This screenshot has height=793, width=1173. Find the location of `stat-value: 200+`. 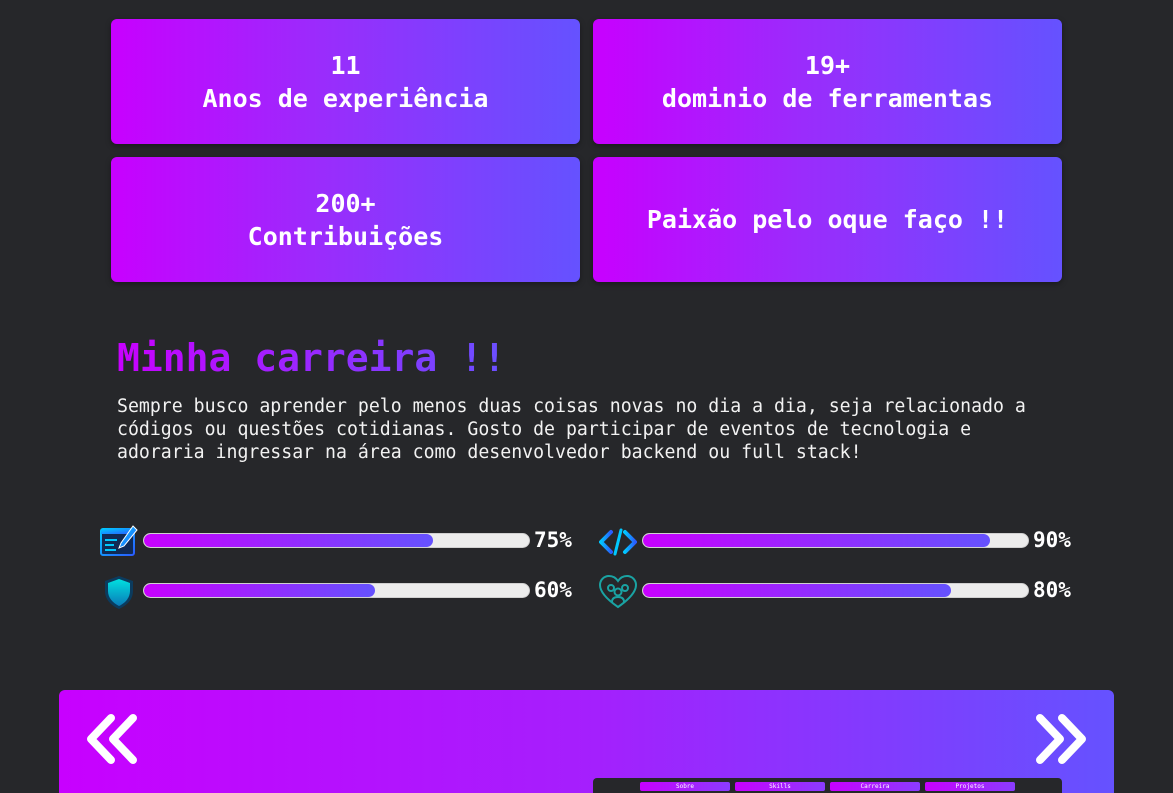

stat-value: 200+ is located at coordinates (345, 203).